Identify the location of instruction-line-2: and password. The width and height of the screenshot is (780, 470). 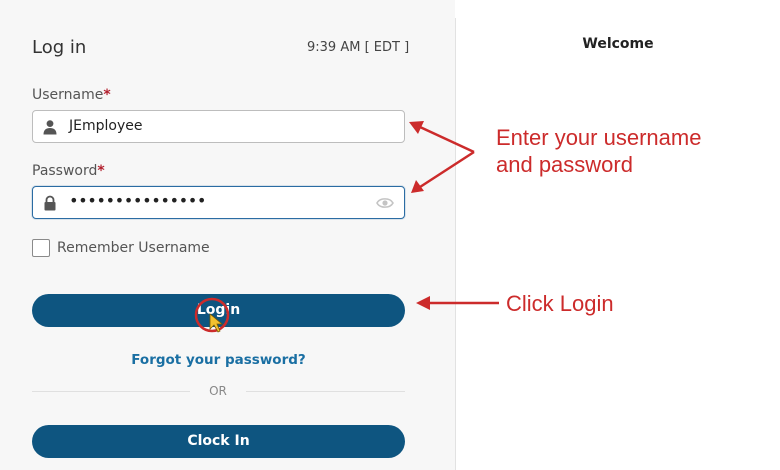
(564, 164).